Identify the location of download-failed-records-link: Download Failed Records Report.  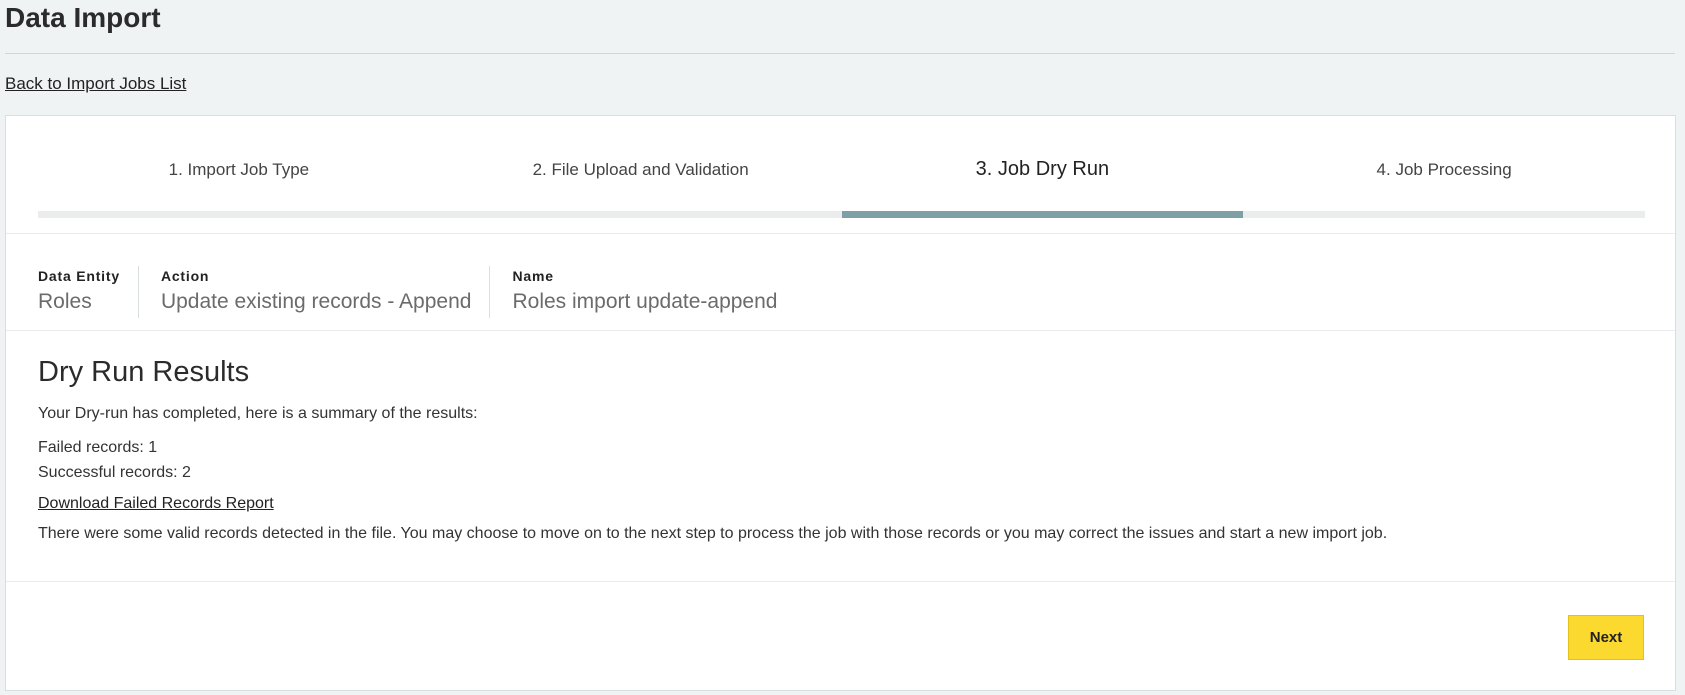
(156, 504).